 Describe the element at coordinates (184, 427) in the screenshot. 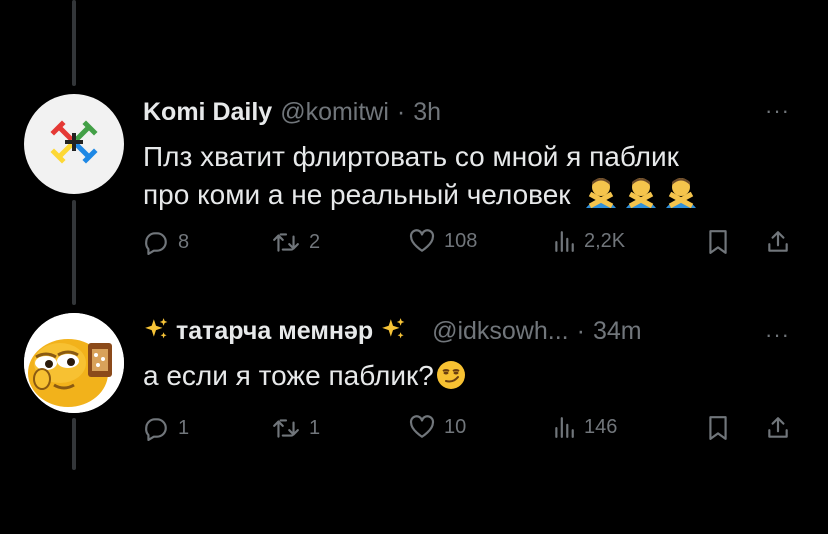

I see `reply-count: 1` at that location.